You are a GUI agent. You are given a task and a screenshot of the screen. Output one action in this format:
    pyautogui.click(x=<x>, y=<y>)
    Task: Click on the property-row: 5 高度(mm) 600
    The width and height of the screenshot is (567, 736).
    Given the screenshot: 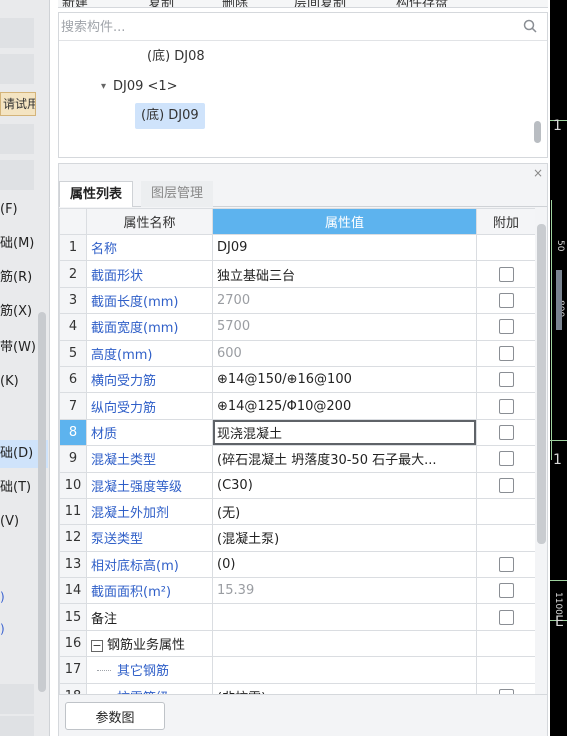 What is the action you would take?
    pyautogui.click(x=297, y=353)
    